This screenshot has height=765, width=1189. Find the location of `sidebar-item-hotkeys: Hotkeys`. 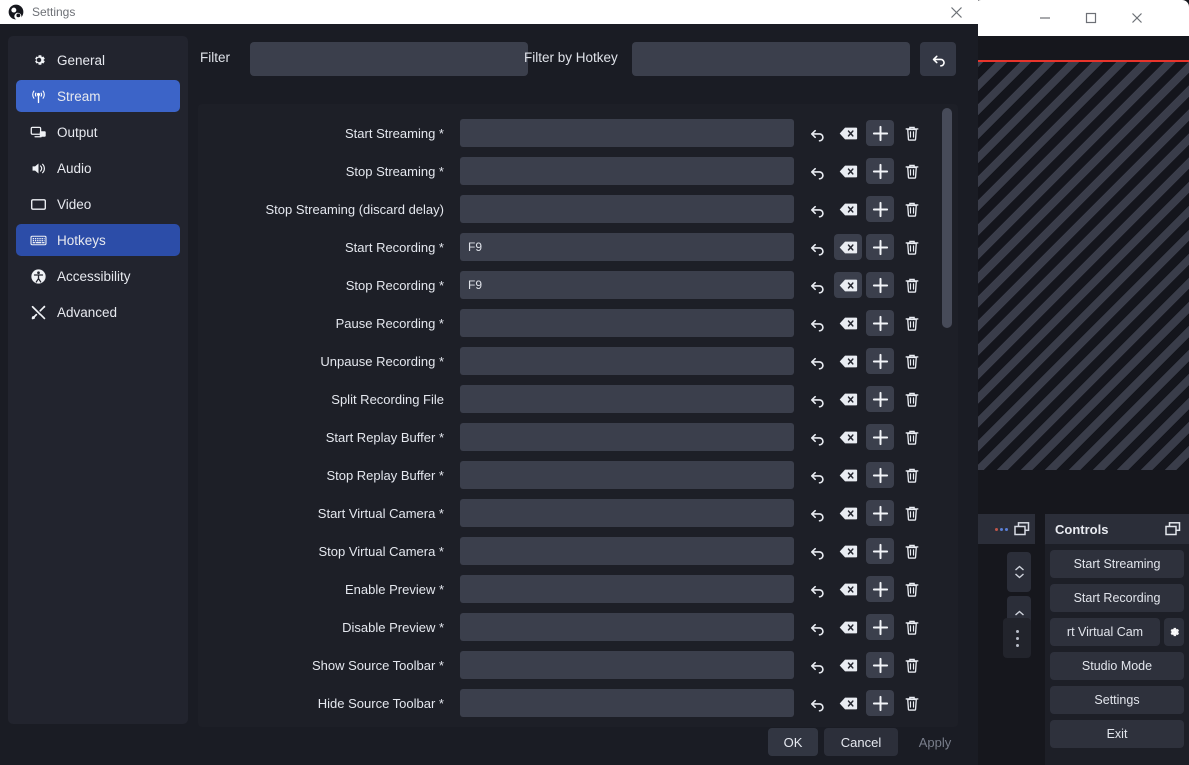

sidebar-item-hotkeys: Hotkeys is located at coordinates (98, 240).